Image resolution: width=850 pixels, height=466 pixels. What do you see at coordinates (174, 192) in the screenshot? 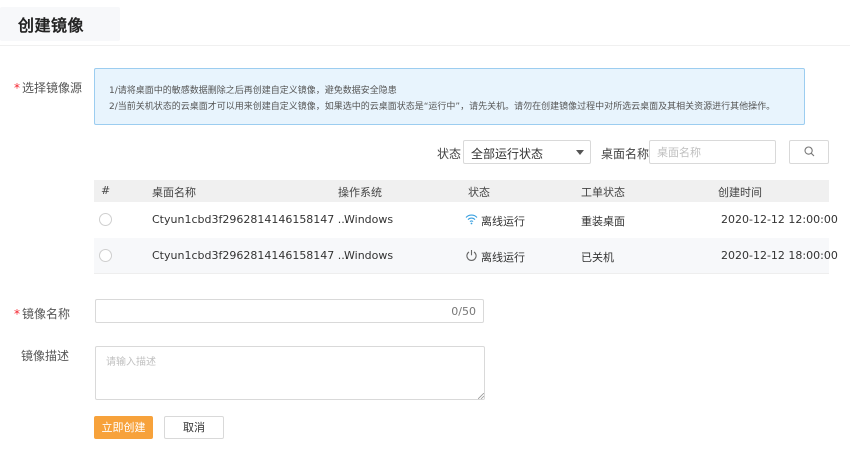
I see `col-desktop-name: 桌面名称` at bounding box center [174, 192].